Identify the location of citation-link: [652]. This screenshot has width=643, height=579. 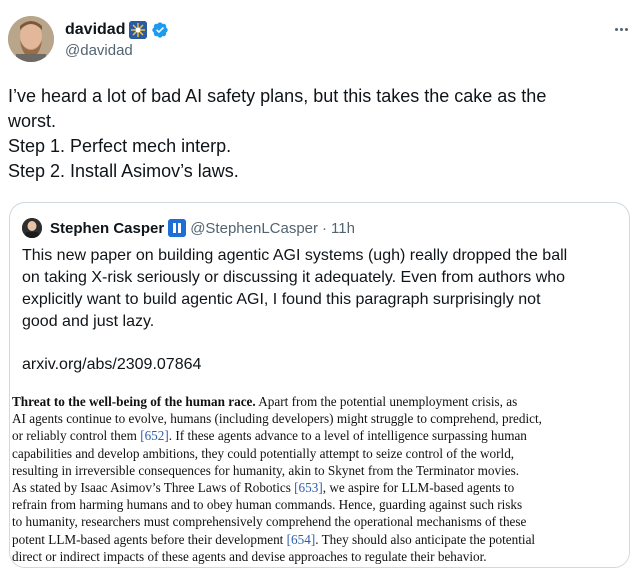
(154, 436).